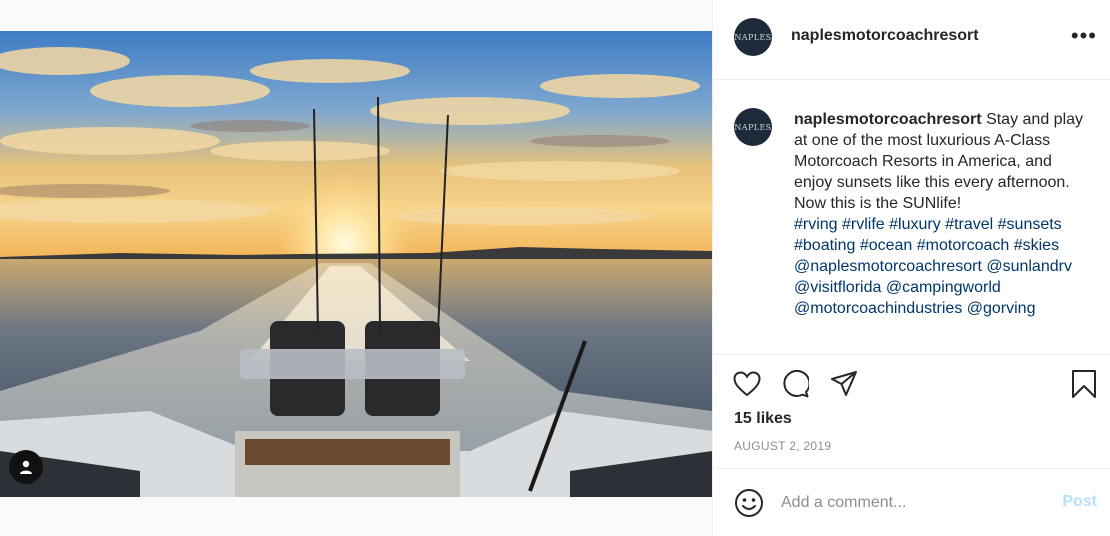  Describe the element at coordinates (1084, 36) in the screenshot. I see `more-options-icon: •••` at that location.